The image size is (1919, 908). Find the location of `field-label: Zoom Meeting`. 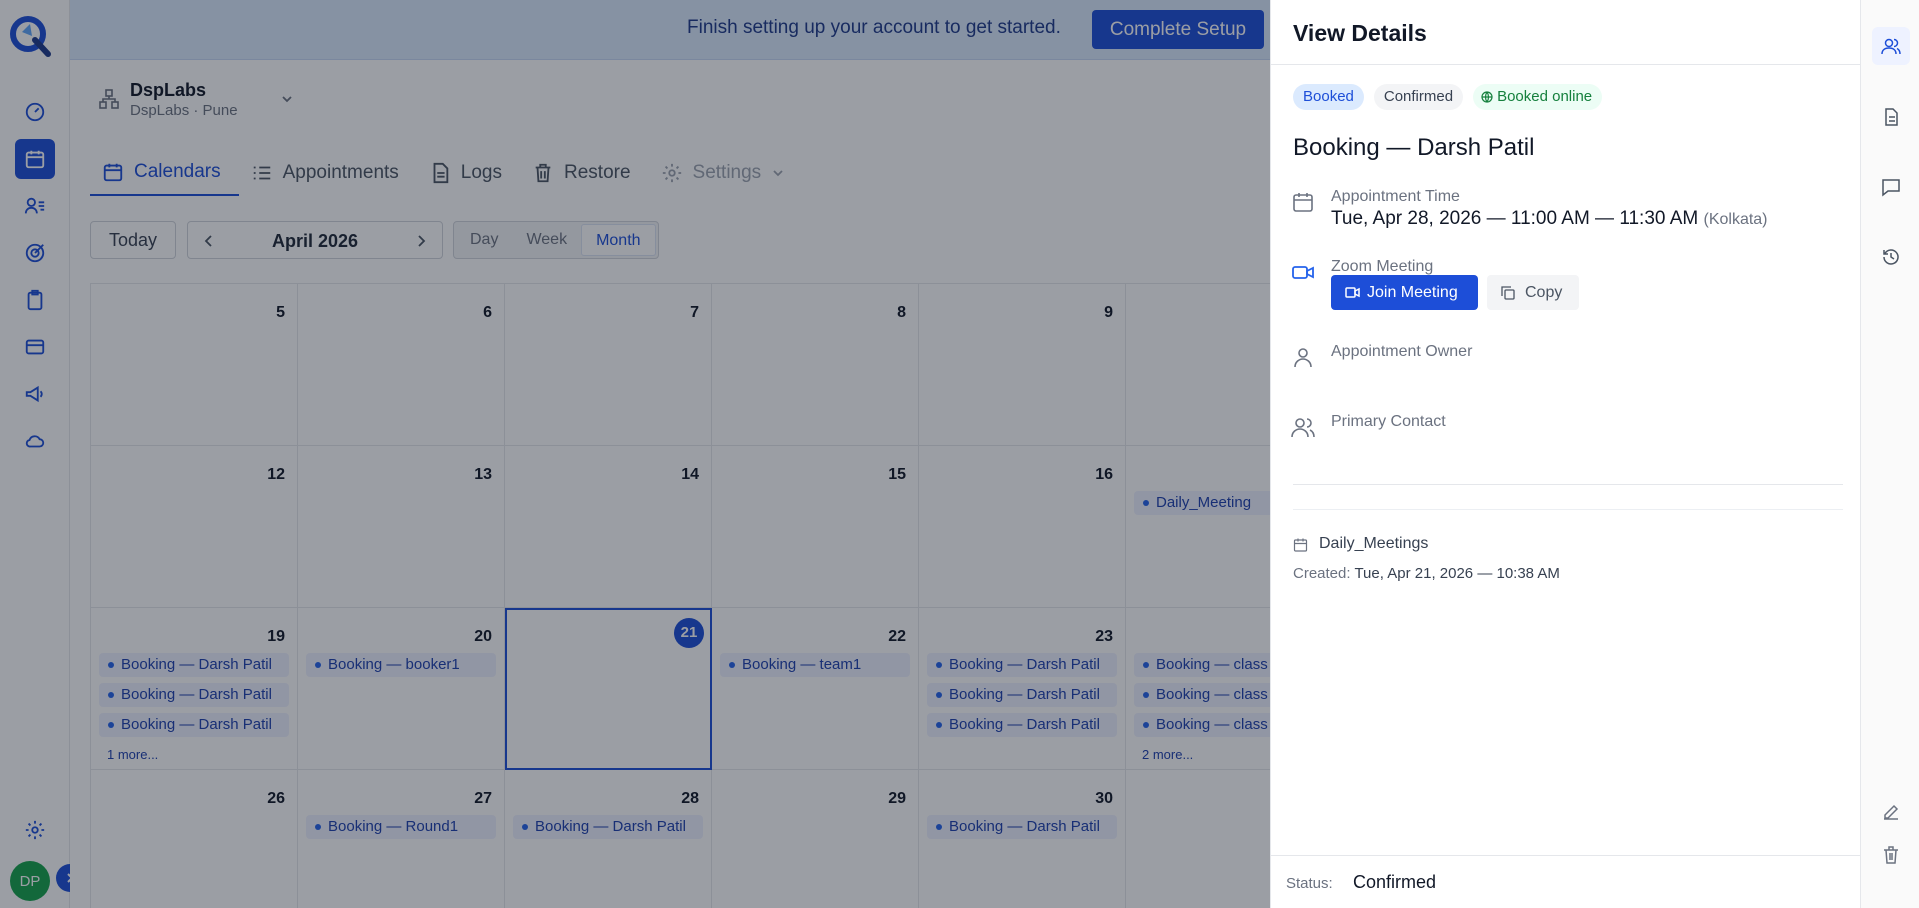

field-label: Zoom Meeting is located at coordinates (1382, 266).